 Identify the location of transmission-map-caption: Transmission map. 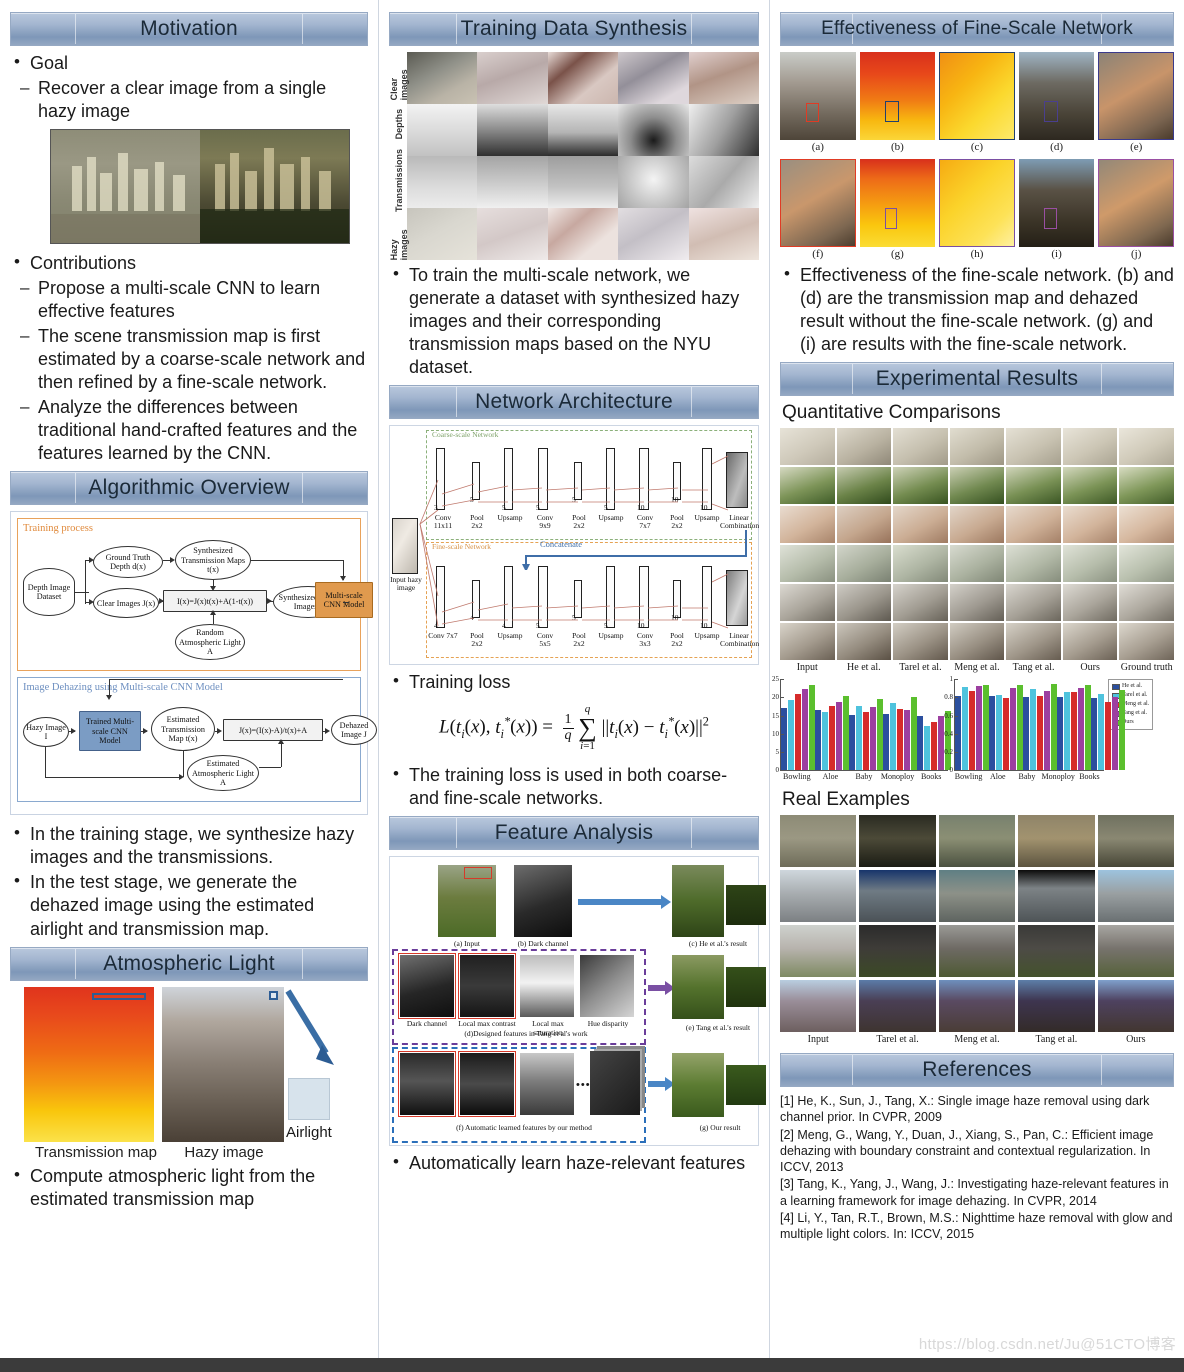
(96, 1152).